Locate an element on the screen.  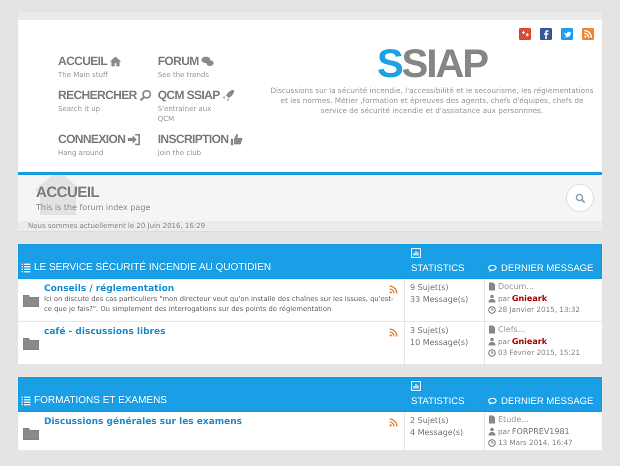
post-count: 4 Message(s) is located at coordinates (437, 433).